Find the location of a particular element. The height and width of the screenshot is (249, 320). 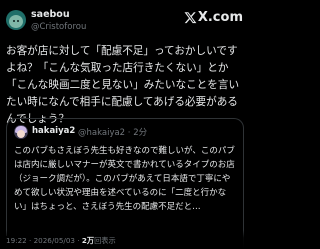

author-display-name: saebou is located at coordinates (50, 14).